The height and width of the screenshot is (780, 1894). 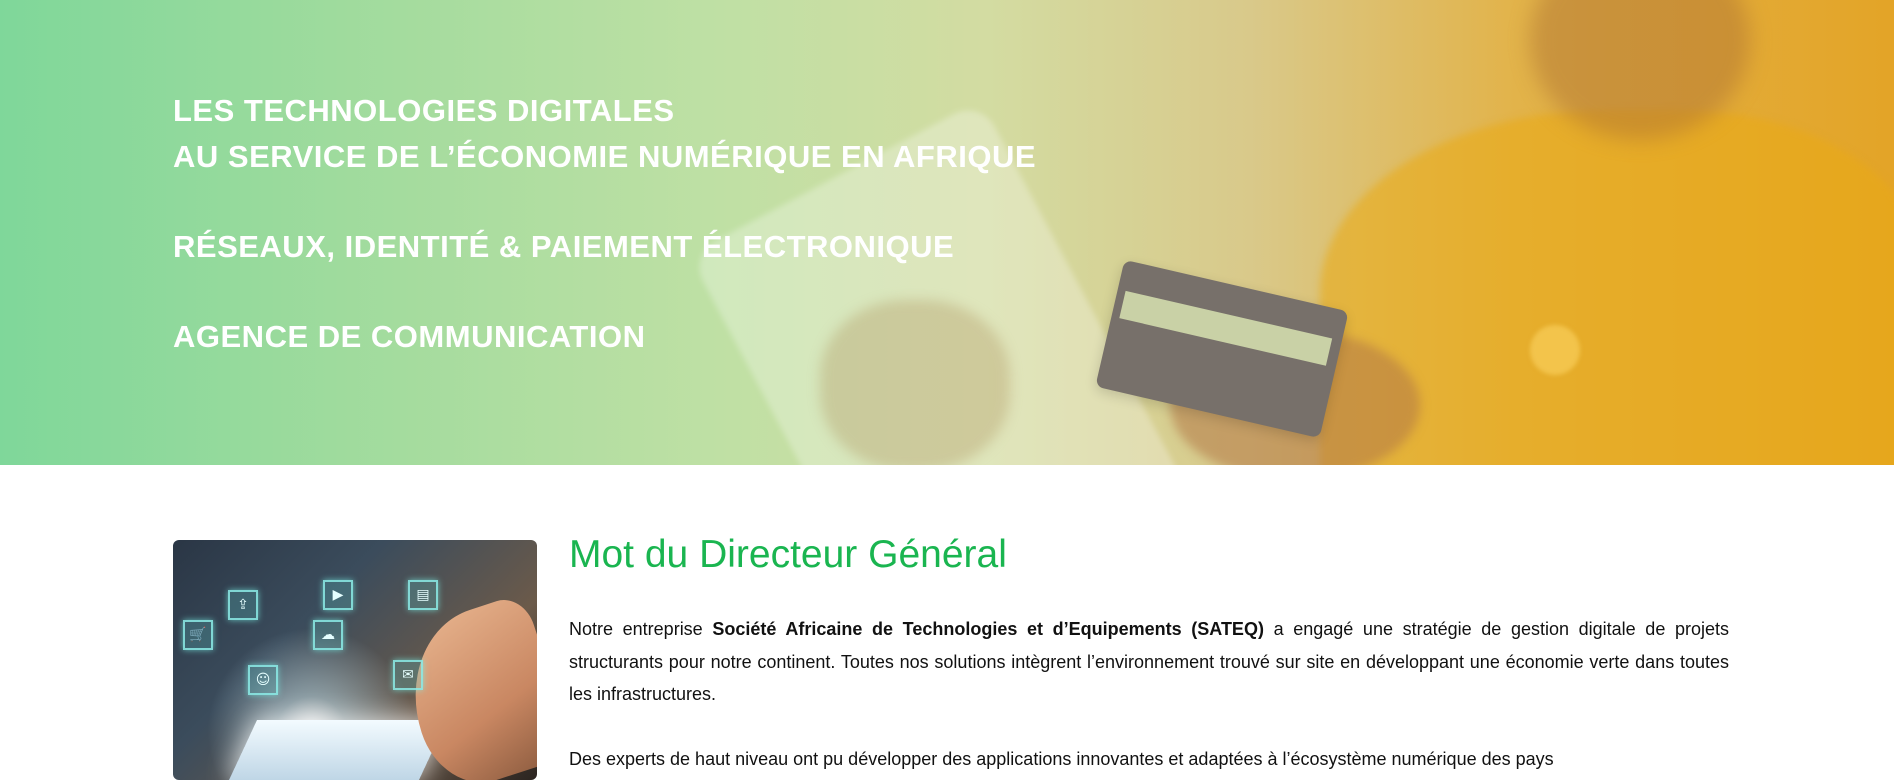 What do you see at coordinates (355, 660) in the screenshot?
I see `digital-technology-image: 🛒 ⇪ ▶ ☁ ☺ ✉ ▤` at bounding box center [355, 660].